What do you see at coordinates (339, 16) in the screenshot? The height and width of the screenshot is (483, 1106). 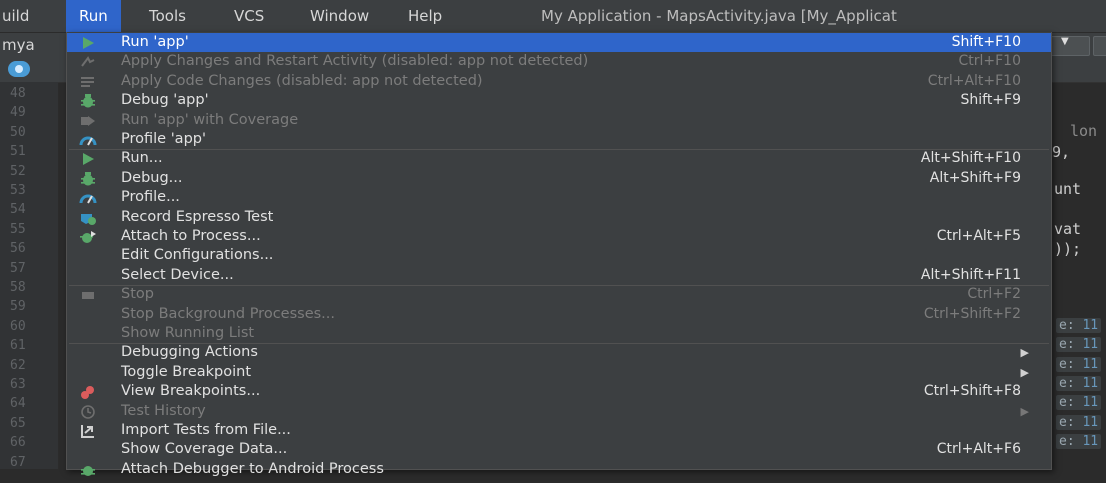 I see `menu-window: Window` at bounding box center [339, 16].